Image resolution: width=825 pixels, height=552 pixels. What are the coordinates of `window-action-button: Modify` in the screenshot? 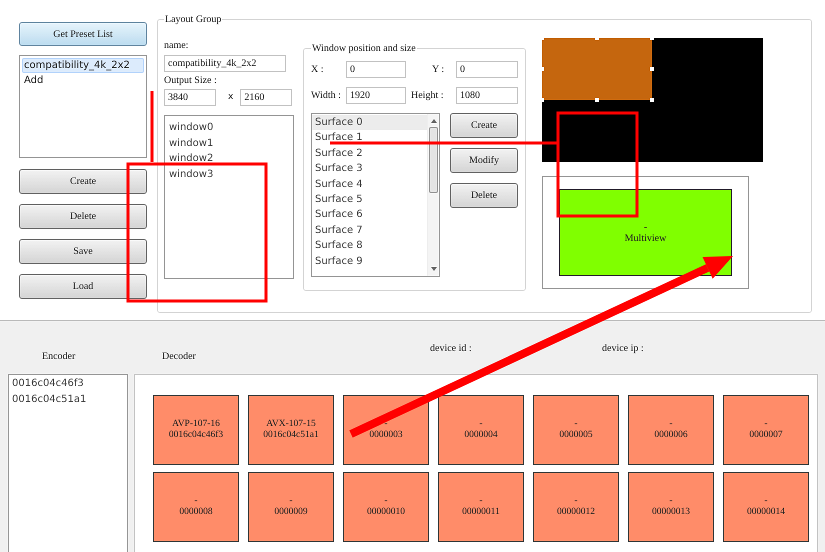 It's located at (484, 160).